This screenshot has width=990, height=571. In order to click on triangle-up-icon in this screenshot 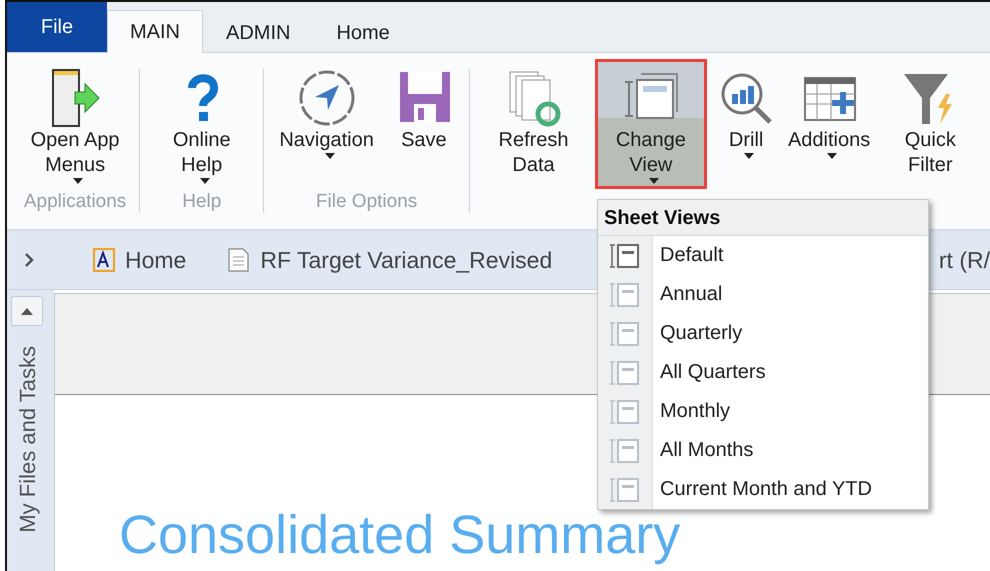, I will do `click(27, 311)`.